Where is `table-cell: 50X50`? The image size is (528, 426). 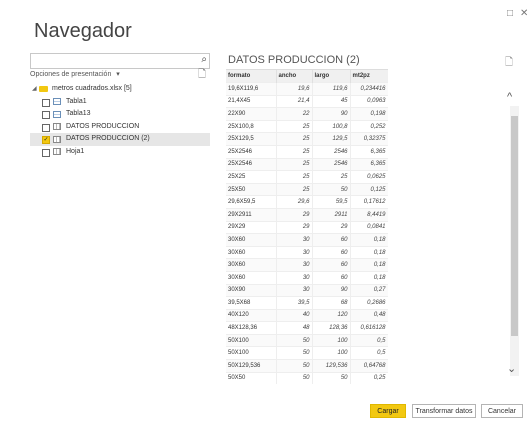 table-cell: 50X50 is located at coordinates (251, 378).